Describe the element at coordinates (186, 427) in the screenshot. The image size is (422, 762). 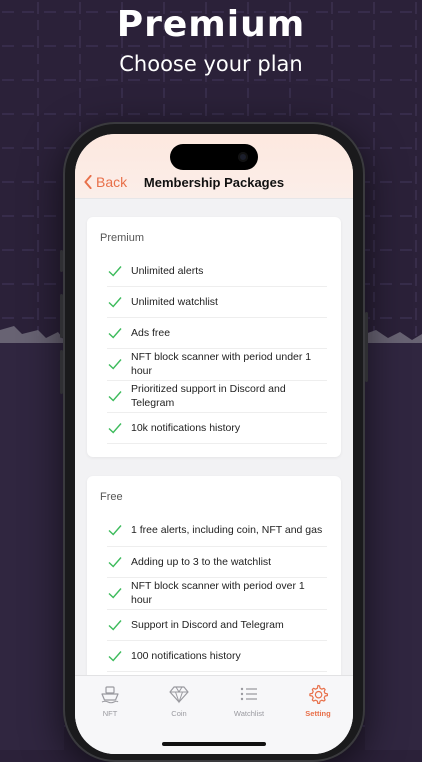
I see `feature-text: 10k notifications history` at that location.